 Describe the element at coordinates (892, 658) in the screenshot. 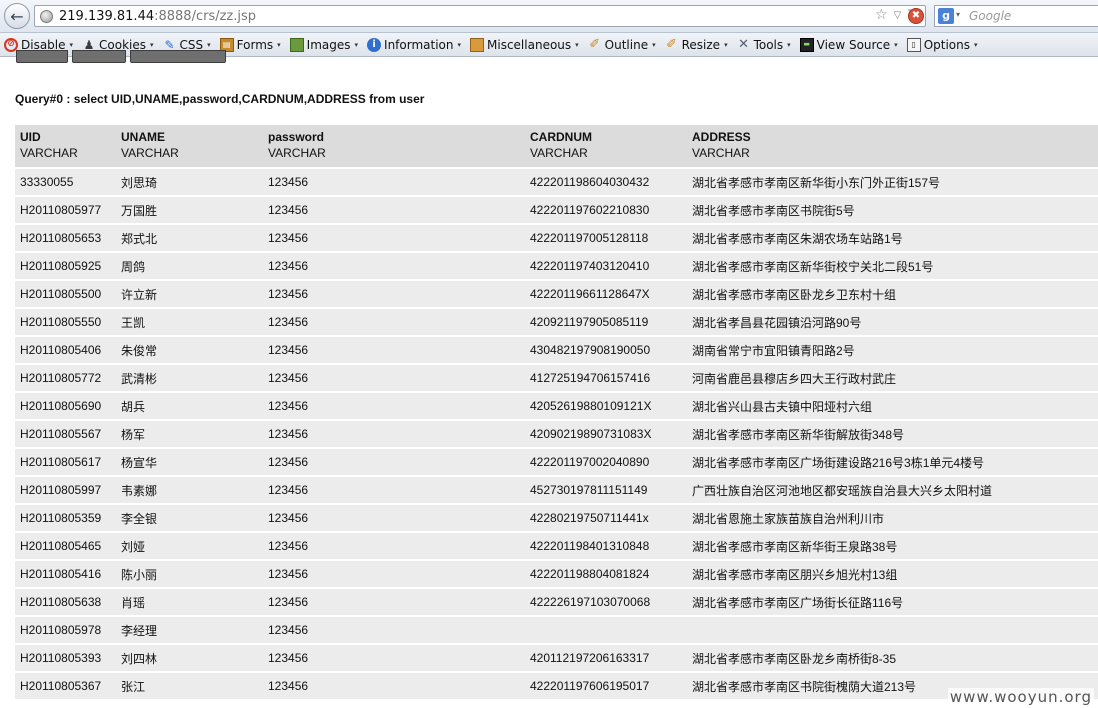

I see `address-cell: 湖北省孝感市孝南区卧龙乡南桥街8-35` at that location.